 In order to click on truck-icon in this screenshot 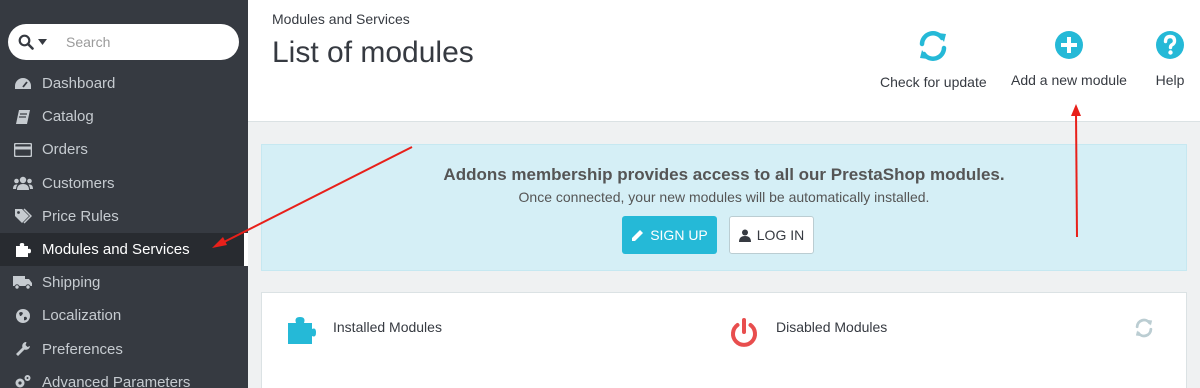, I will do `click(21, 282)`.